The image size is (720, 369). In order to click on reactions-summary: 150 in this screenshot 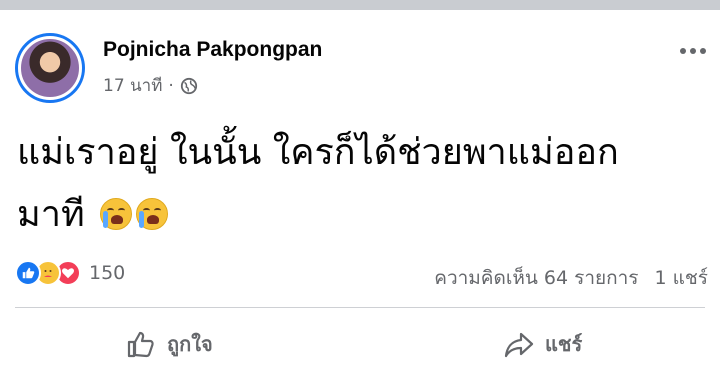, I will do `click(70, 273)`.